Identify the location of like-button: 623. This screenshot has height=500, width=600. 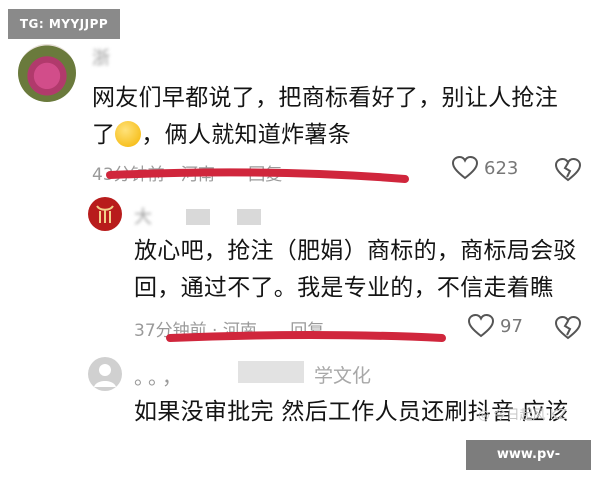
(485, 168).